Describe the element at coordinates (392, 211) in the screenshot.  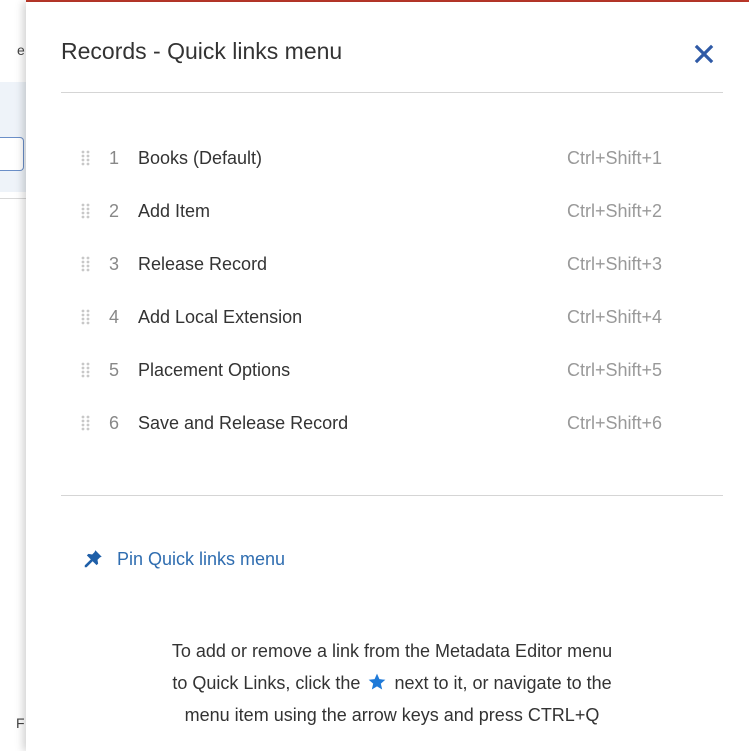
I see `quick-link-item: 2 Add Item Ctrl+Shift+2` at that location.